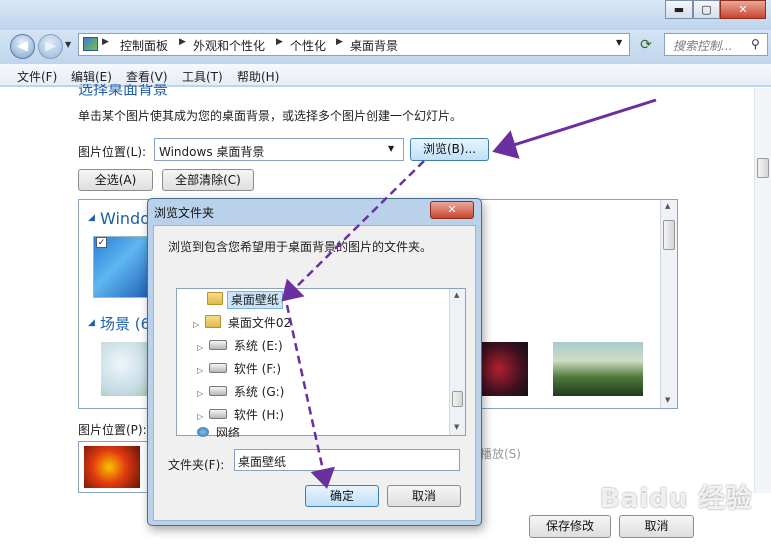  What do you see at coordinates (125, 324) in the screenshot?
I see `group-scenes-title: 场景 (6` at bounding box center [125, 324].